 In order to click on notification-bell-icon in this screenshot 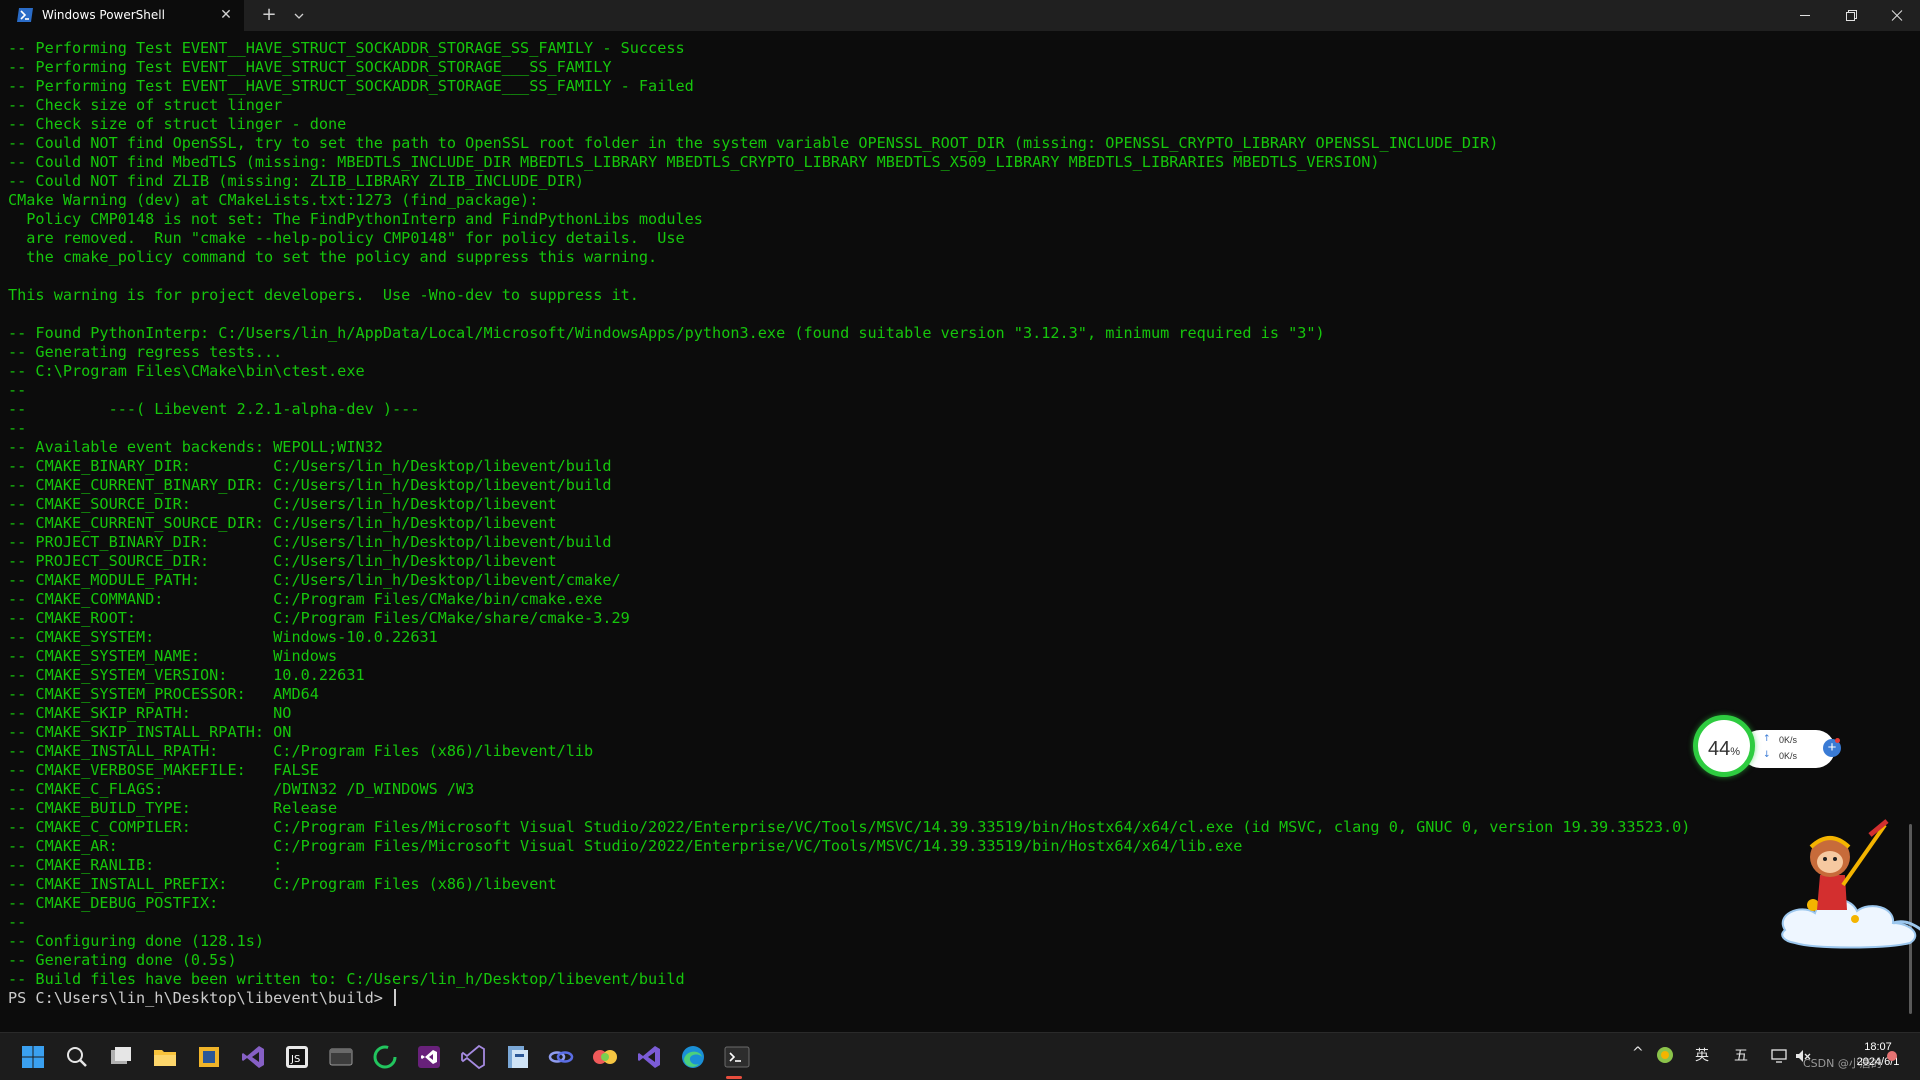, I will do `click(1892, 1056)`.